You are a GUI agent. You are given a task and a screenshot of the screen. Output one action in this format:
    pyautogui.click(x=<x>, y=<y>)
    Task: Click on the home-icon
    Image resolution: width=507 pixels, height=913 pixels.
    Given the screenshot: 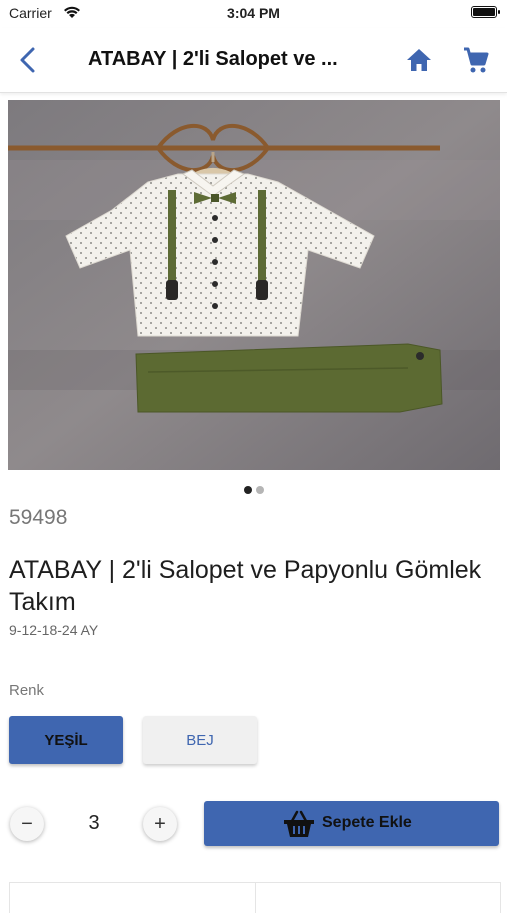 What is the action you would take?
    pyautogui.click(x=419, y=60)
    